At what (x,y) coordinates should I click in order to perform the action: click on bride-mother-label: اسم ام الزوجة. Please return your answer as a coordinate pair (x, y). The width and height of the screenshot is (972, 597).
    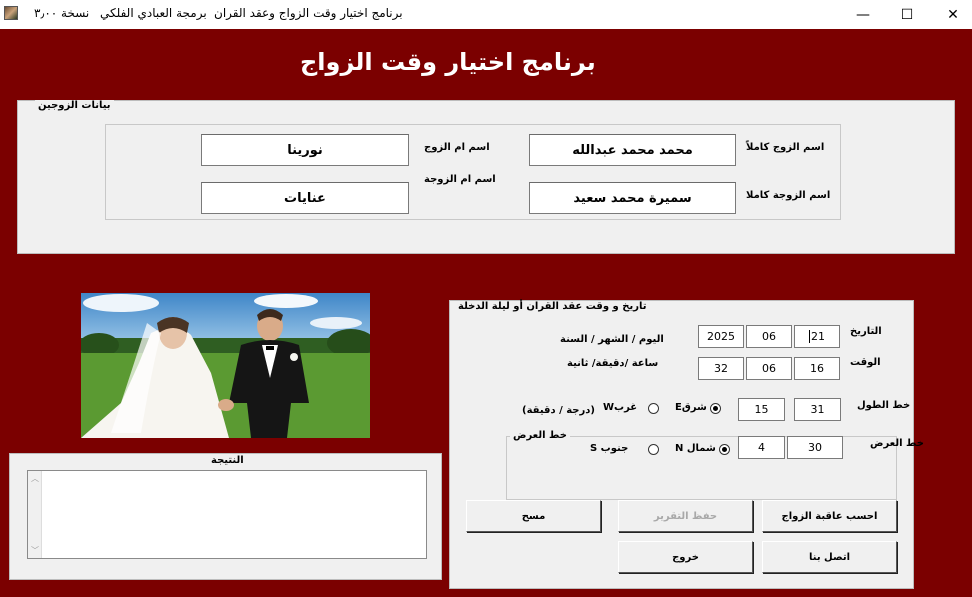
    Looking at the image, I should click on (460, 179).